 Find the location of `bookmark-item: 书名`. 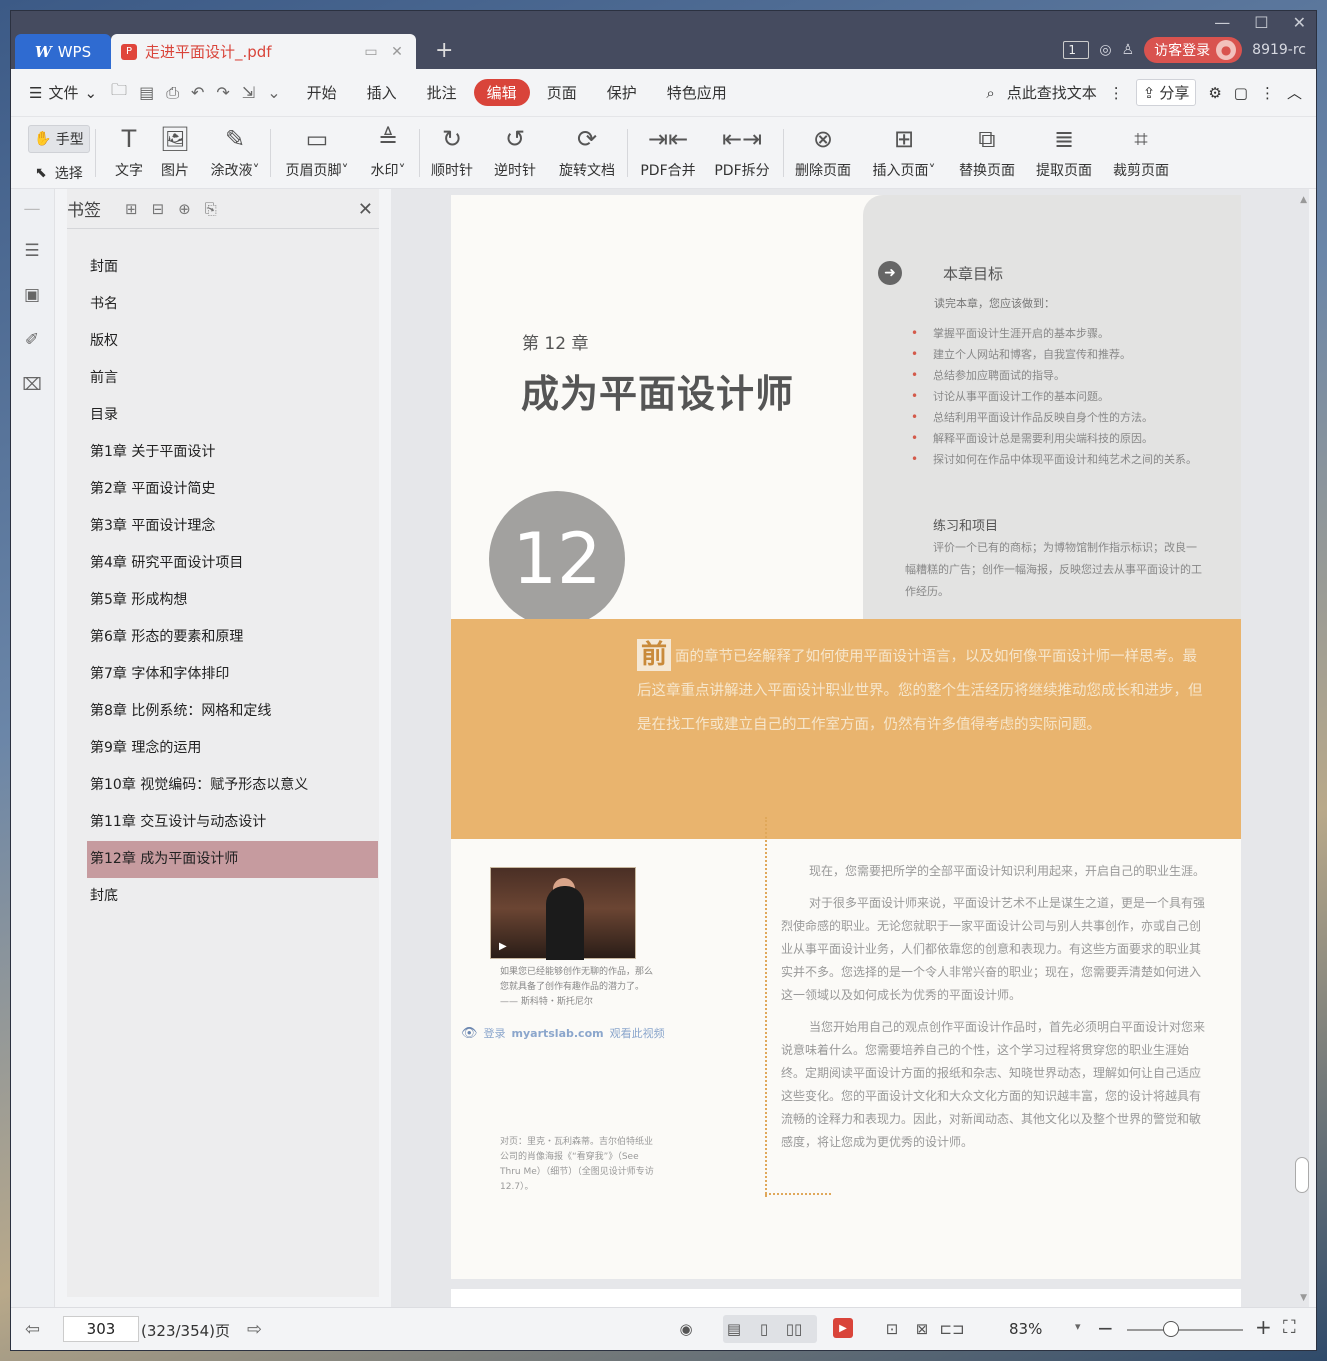

bookmark-item: 书名 is located at coordinates (223, 304).